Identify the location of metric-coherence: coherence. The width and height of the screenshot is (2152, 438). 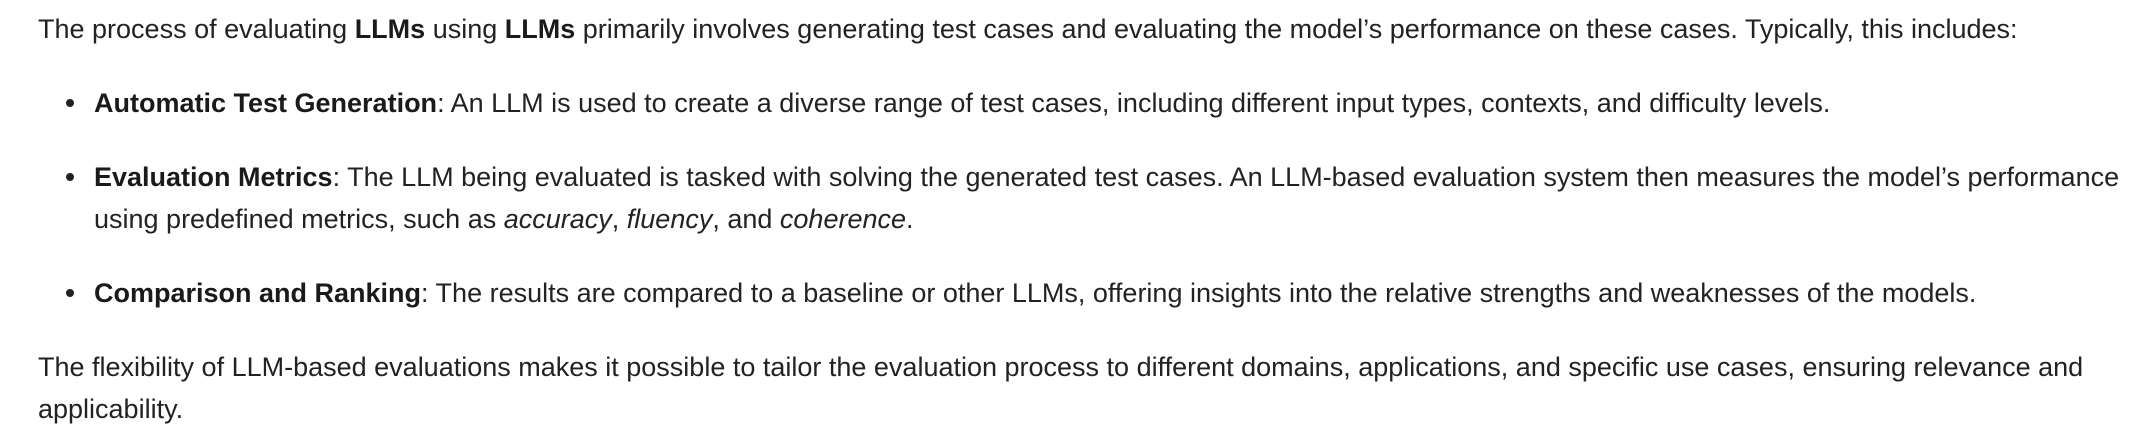
(842, 219).